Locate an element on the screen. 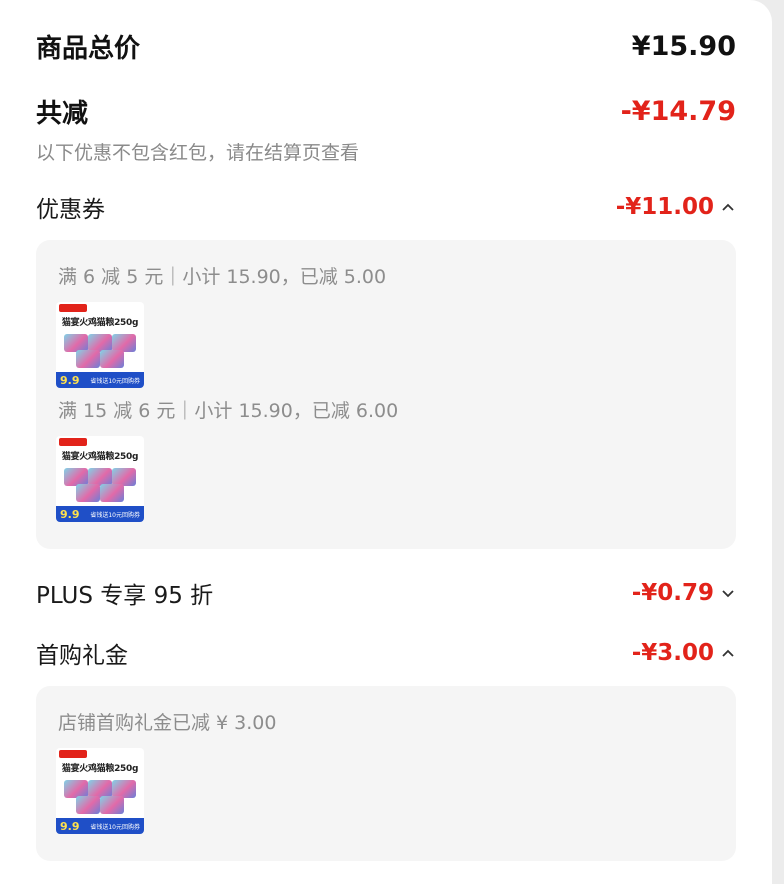 Image resolution: width=784 pixels, height=884 pixels. first-purchase-row: 首购礼金 -¥3.00 is located at coordinates (386, 653).